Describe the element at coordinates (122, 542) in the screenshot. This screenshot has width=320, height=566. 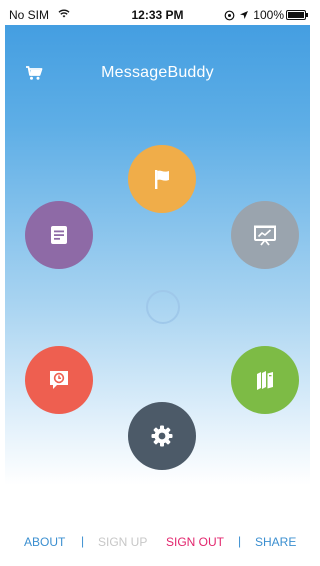
I see `sign-up-link: SIGN UP` at that location.